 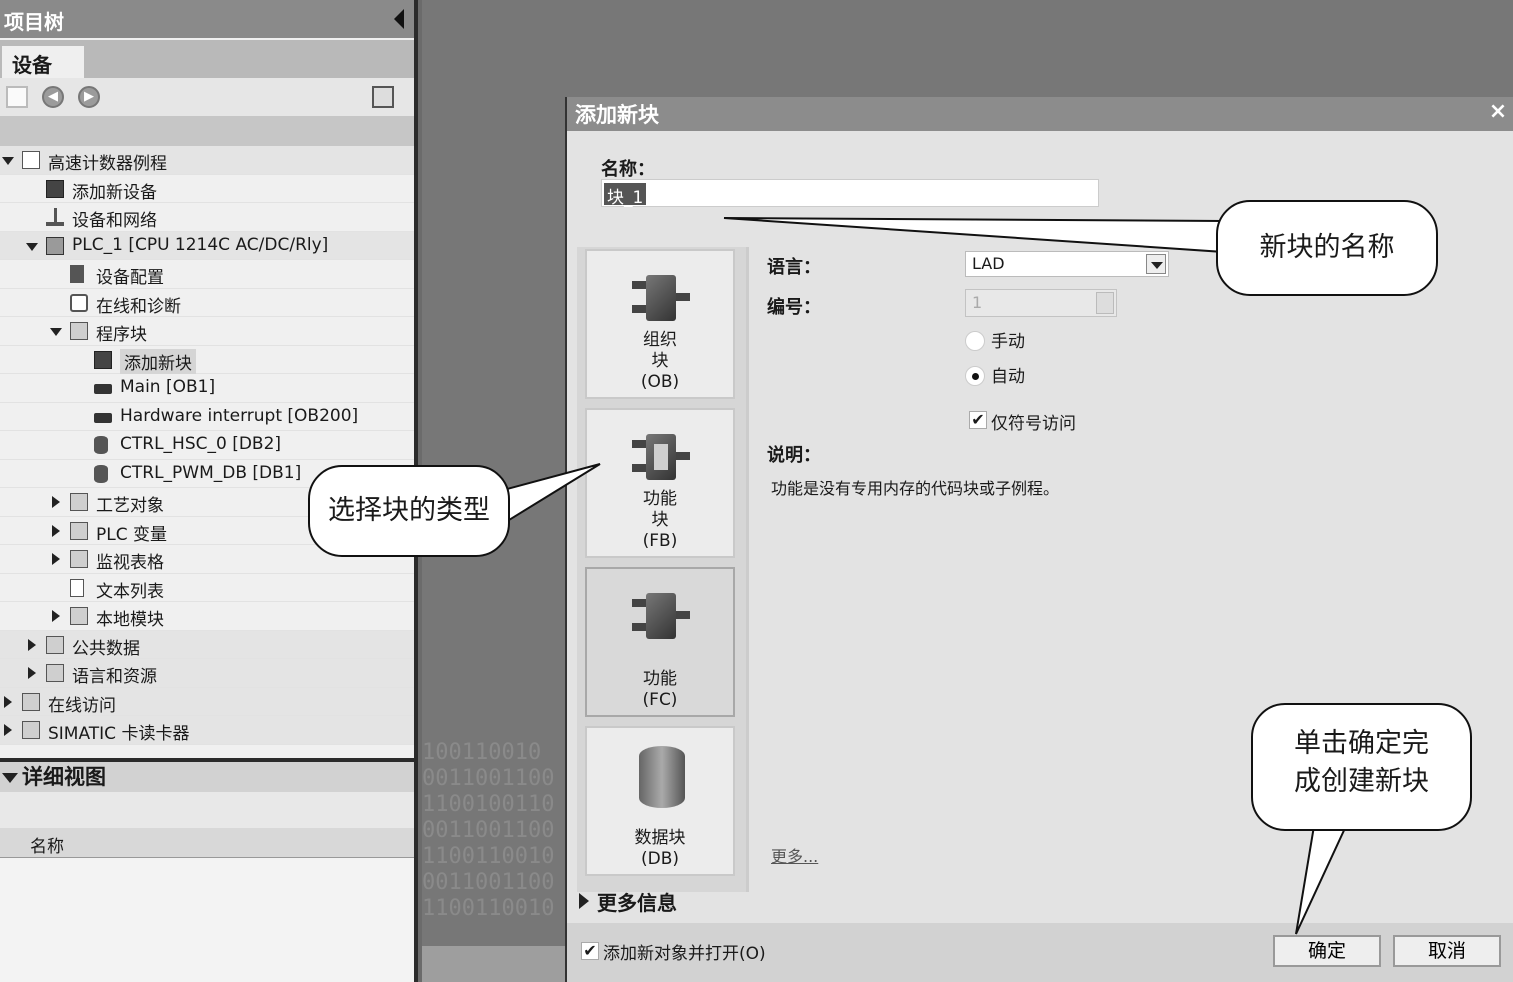 I want to click on callout-block-type: 选择块的类型, so click(x=409, y=511).